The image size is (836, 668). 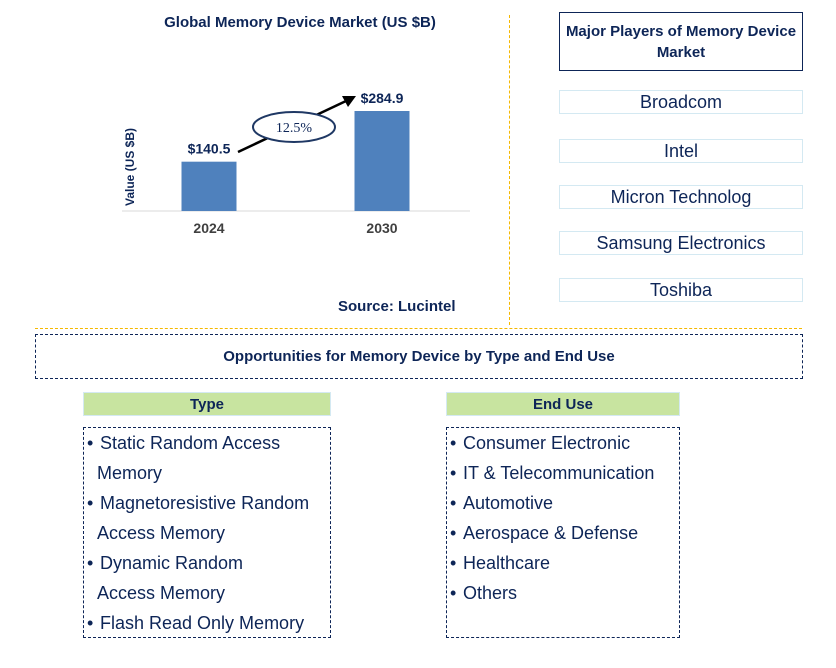 What do you see at coordinates (381, 228) in the screenshot?
I see `x-tick-2030: 2030` at bounding box center [381, 228].